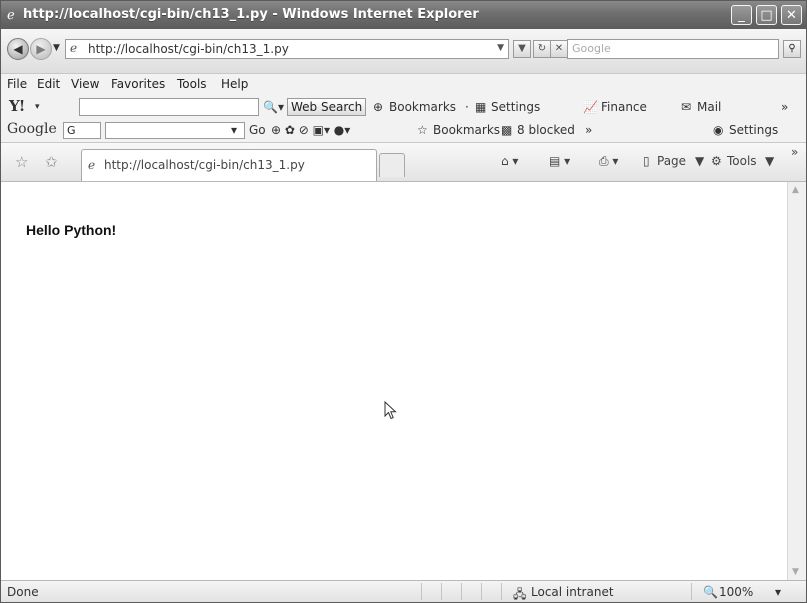 The image size is (807, 603). Describe the element at coordinates (204, 165) in the screenshot. I see `tab-label: http://localhost/cgi-bin/ch13_1.py` at that location.